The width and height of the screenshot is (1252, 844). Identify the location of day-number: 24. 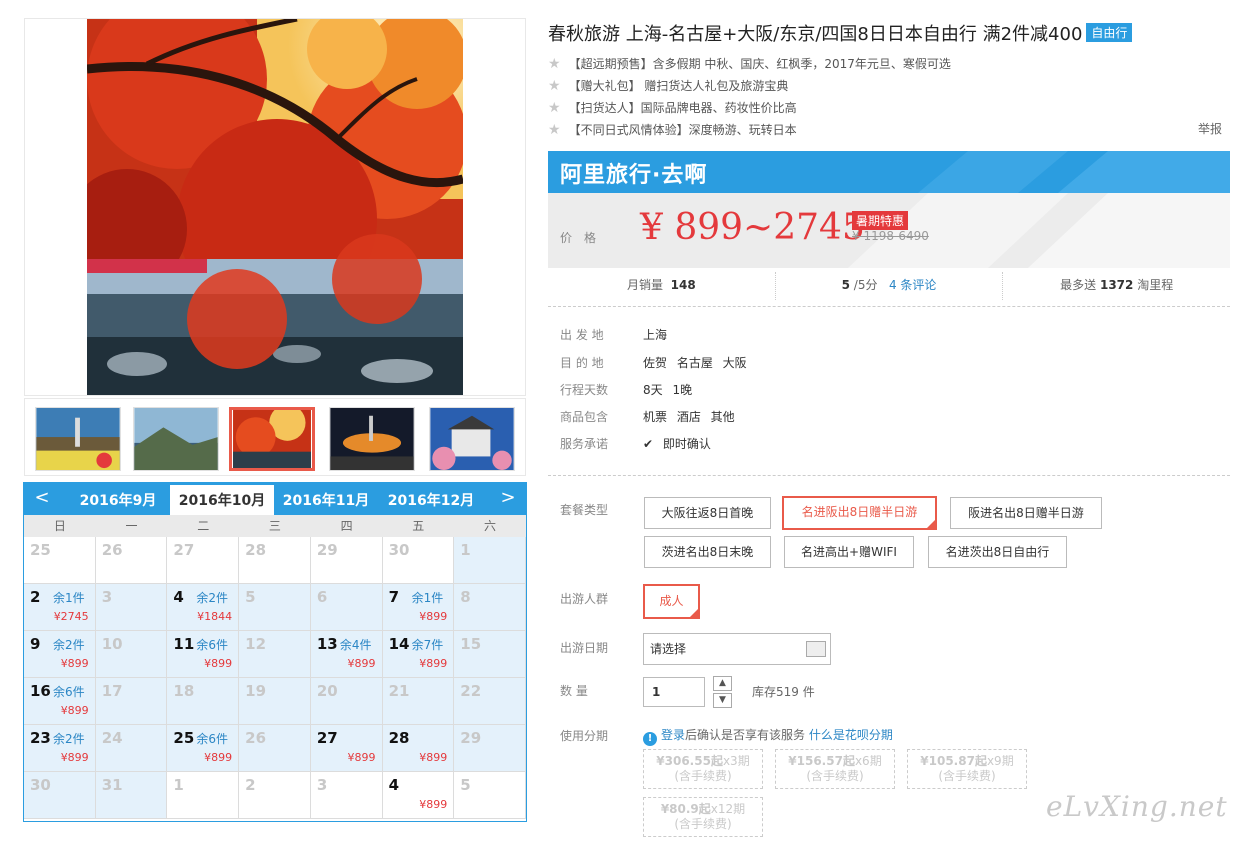
(112, 738).